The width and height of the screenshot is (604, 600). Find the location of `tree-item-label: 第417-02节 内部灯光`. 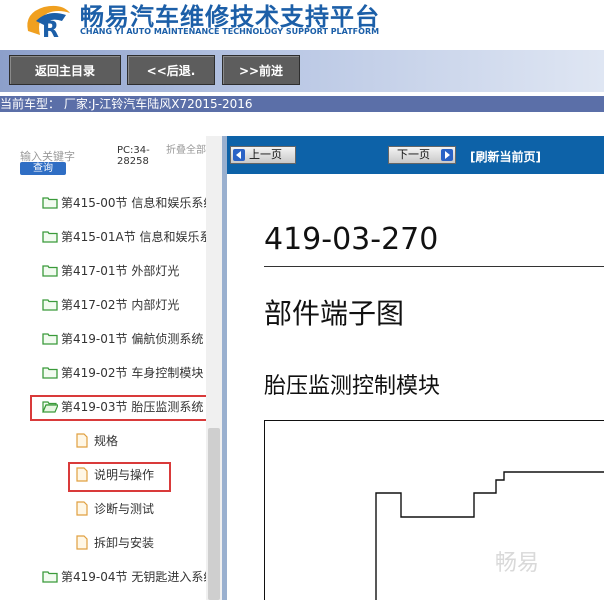

tree-item-label: 第417-02节 内部灯光 is located at coordinates (120, 305).